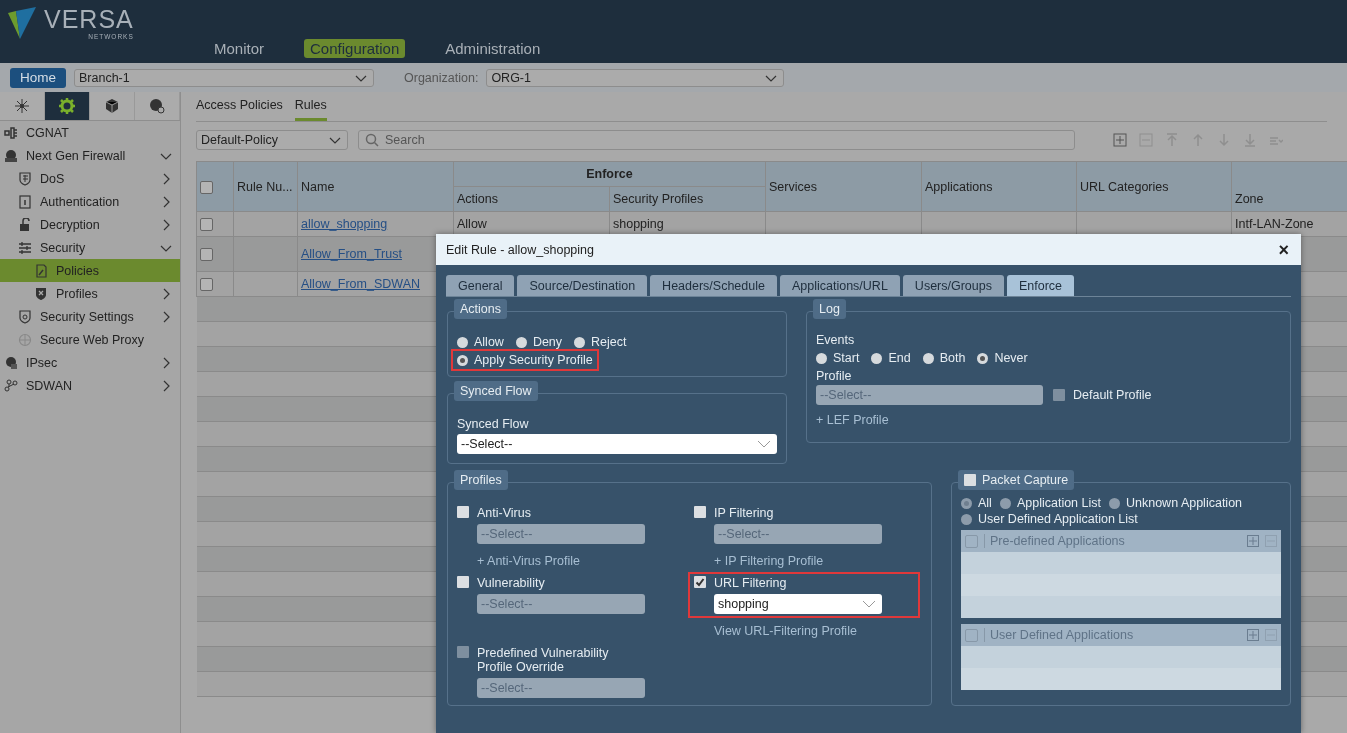 The image size is (1347, 733). I want to click on profile-link: + Anti-Virus Profile, so click(567, 561).